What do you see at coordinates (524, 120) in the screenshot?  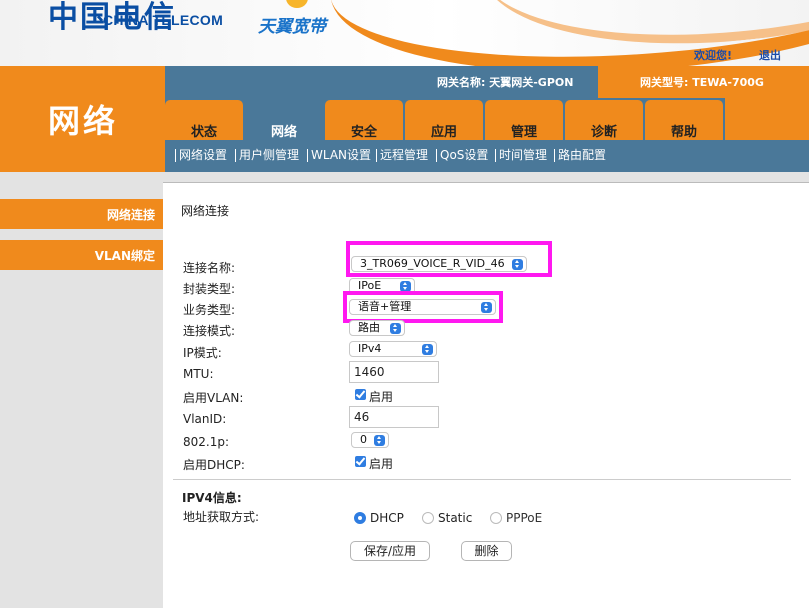 I see `tab-management: 管理` at bounding box center [524, 120].